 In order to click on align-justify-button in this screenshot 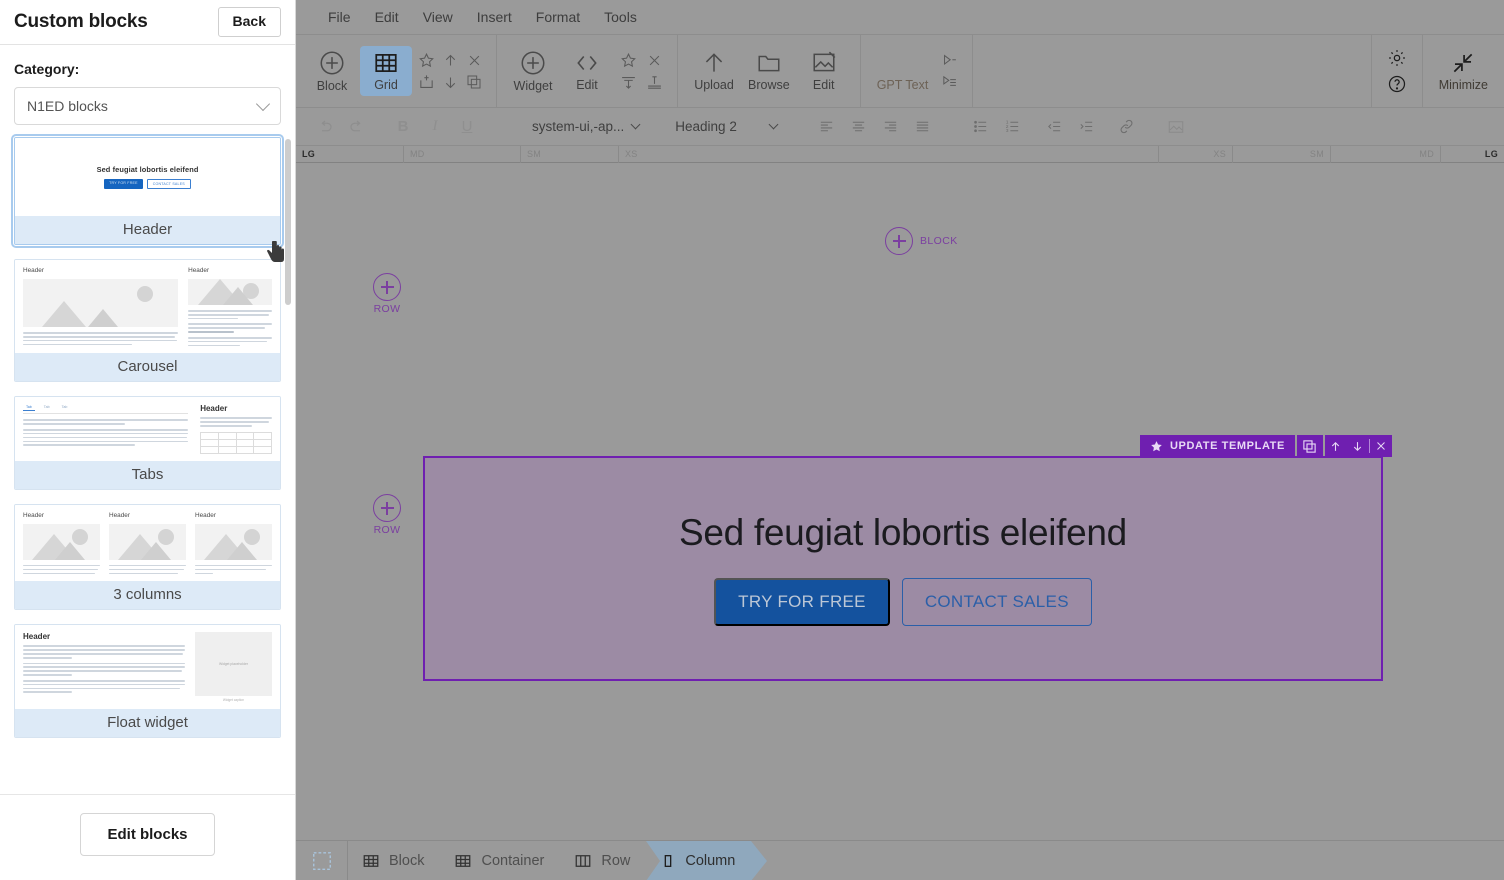, I will do `click(922, 127)`.